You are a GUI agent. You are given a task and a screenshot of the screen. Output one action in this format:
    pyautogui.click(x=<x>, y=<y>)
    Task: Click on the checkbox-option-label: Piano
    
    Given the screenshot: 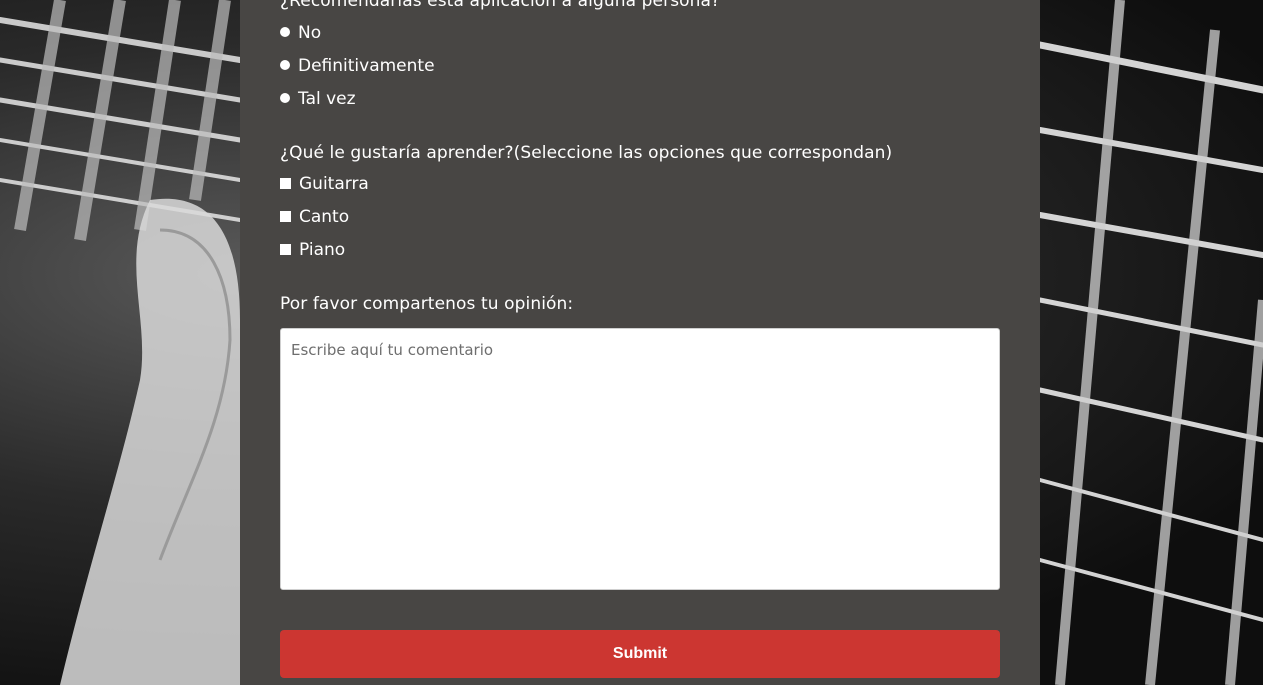 What is the action you would take?
    pyautogui.click(x=322, y=250)
    